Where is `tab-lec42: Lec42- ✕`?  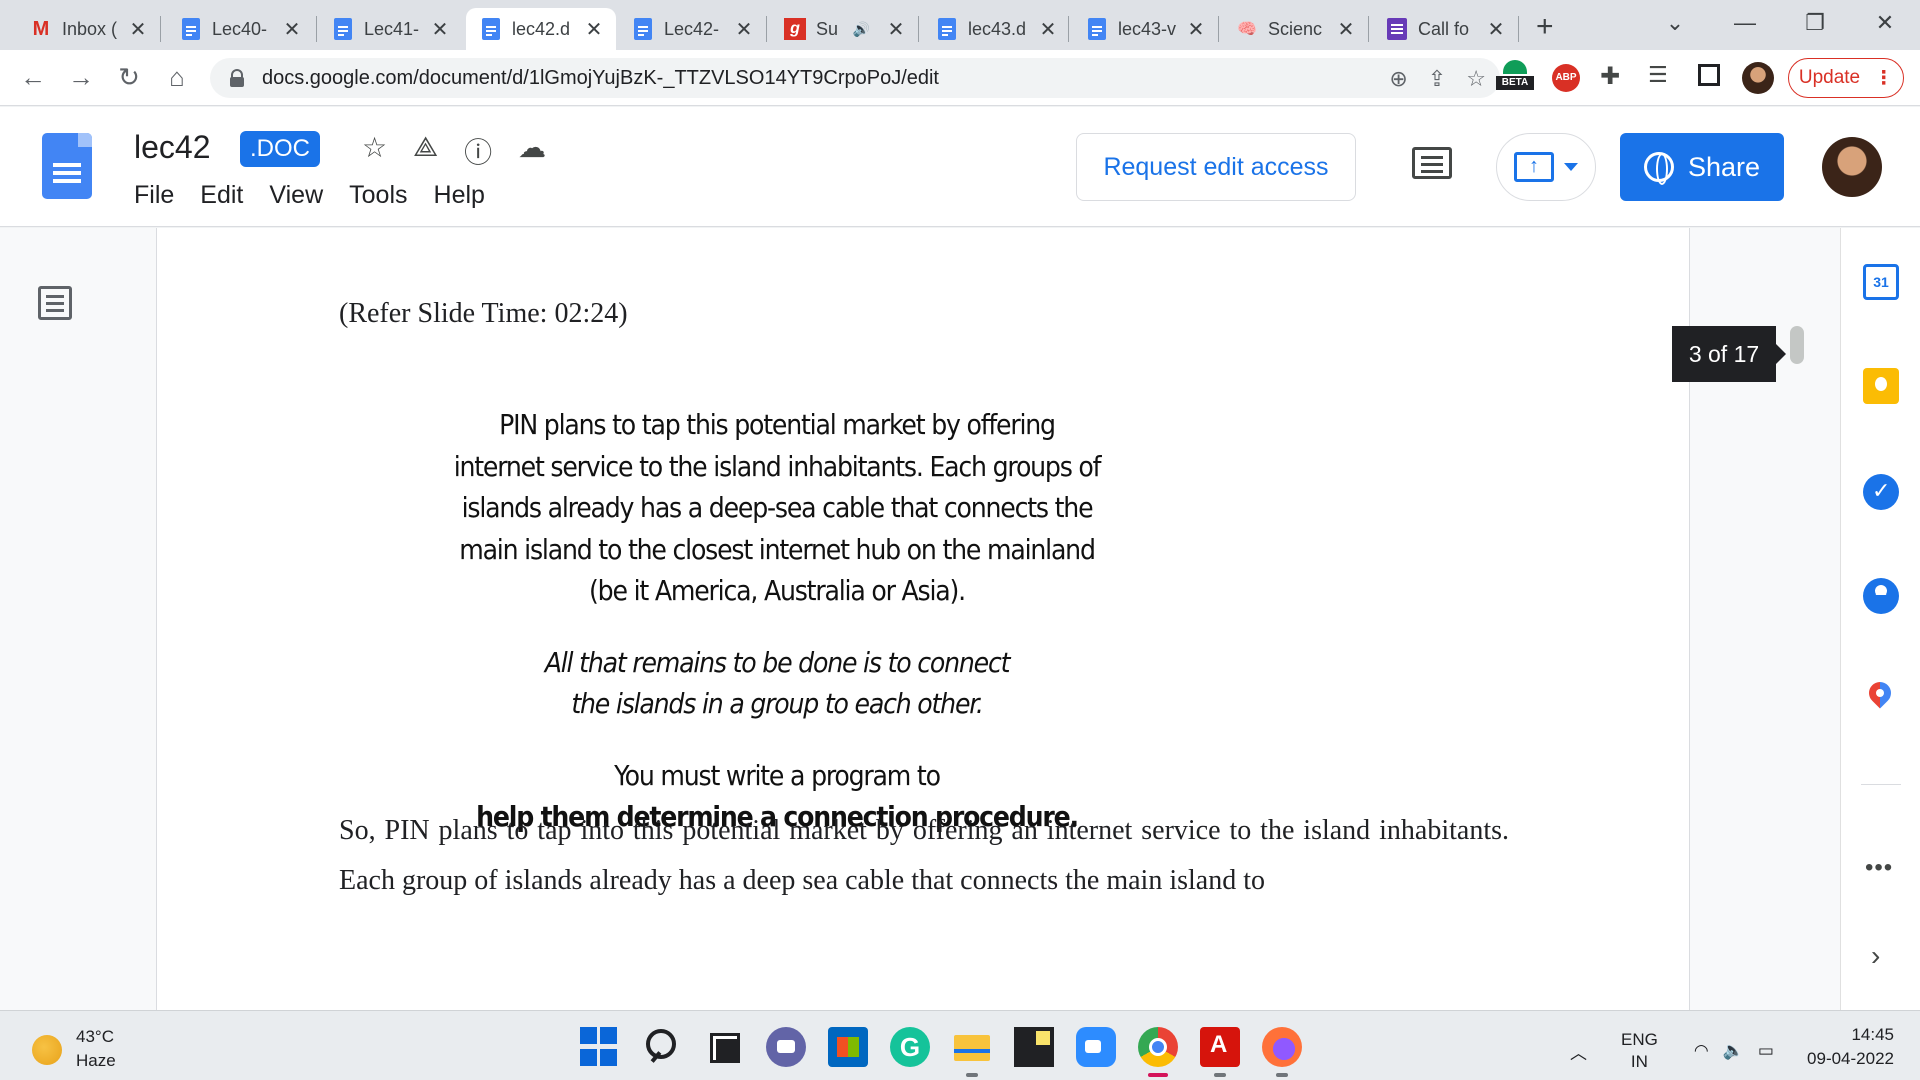
tab-lec42: Lec42- ✕ is located at coordinates (692, 29).